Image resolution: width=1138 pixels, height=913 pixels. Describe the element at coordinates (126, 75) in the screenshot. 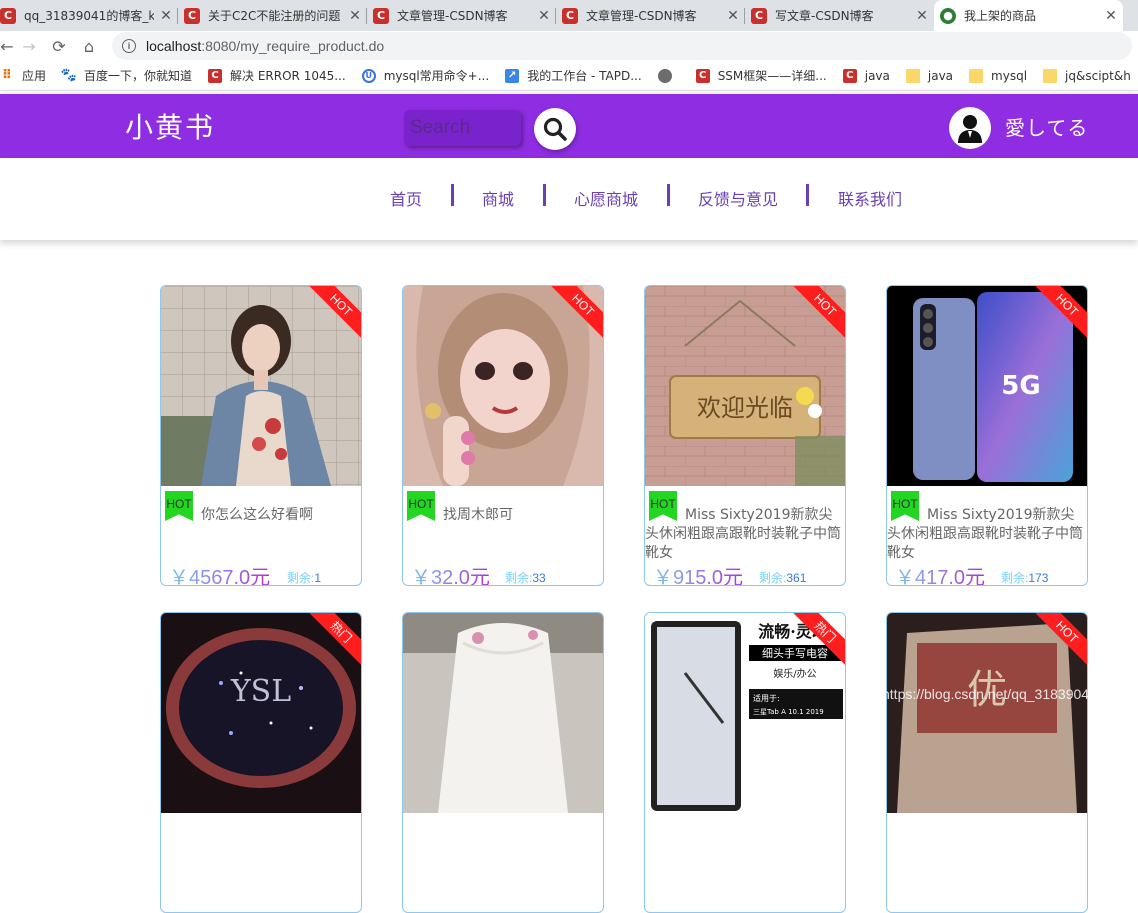

I see `bookmark-baidu: 🐾 百度一下，你就知道` at that location.